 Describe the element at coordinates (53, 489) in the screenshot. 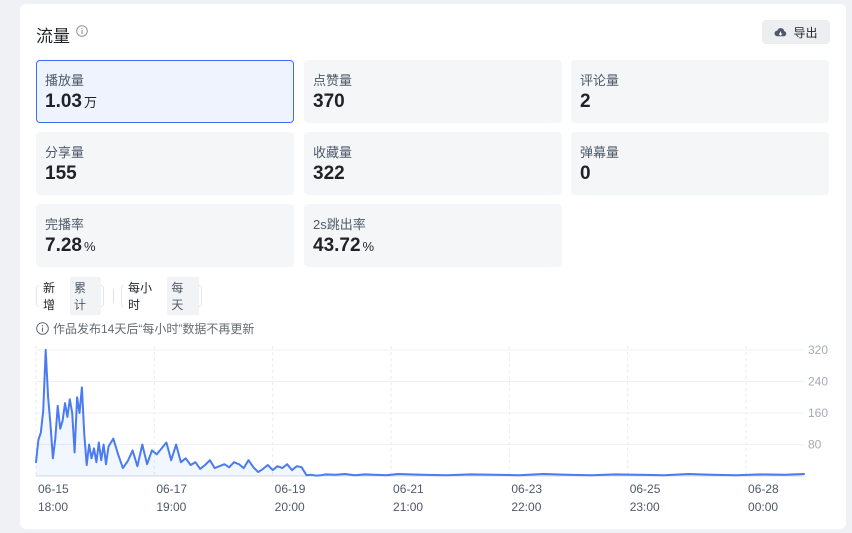

I see `x-tick-date: 06-15` at that location.